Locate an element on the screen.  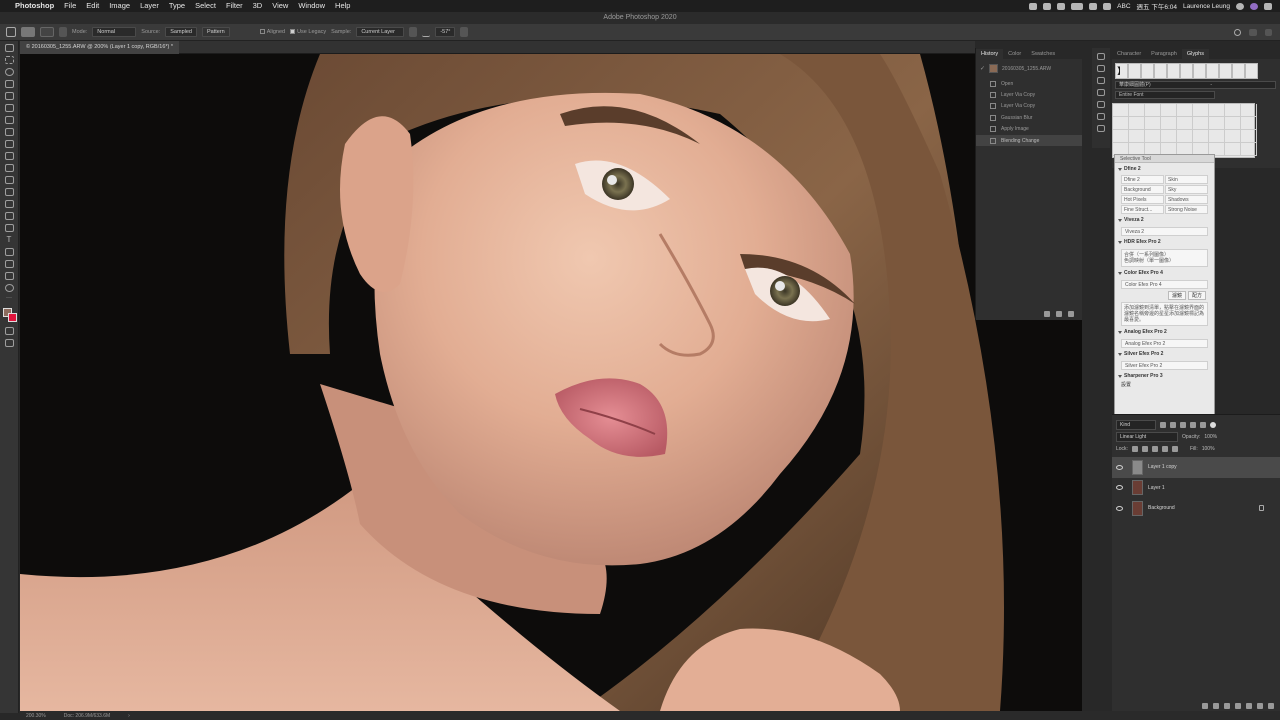
quick-mask-icon is located at coordinates (9, 331).